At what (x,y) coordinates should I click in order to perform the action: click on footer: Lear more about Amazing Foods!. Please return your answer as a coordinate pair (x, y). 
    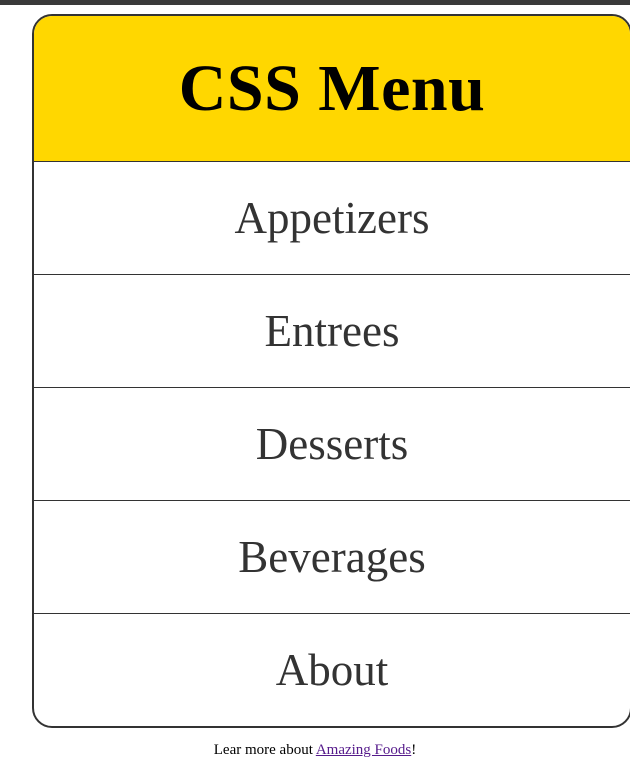
    Looking at the image, I should click on (315, 750).